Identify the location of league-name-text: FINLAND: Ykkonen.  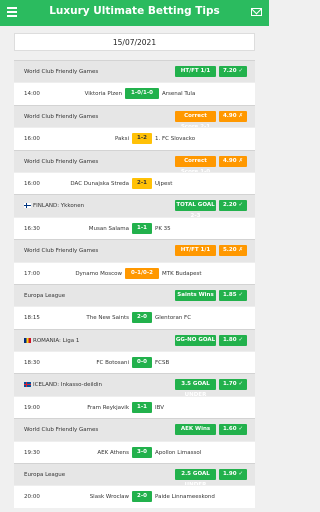
(59, 206).